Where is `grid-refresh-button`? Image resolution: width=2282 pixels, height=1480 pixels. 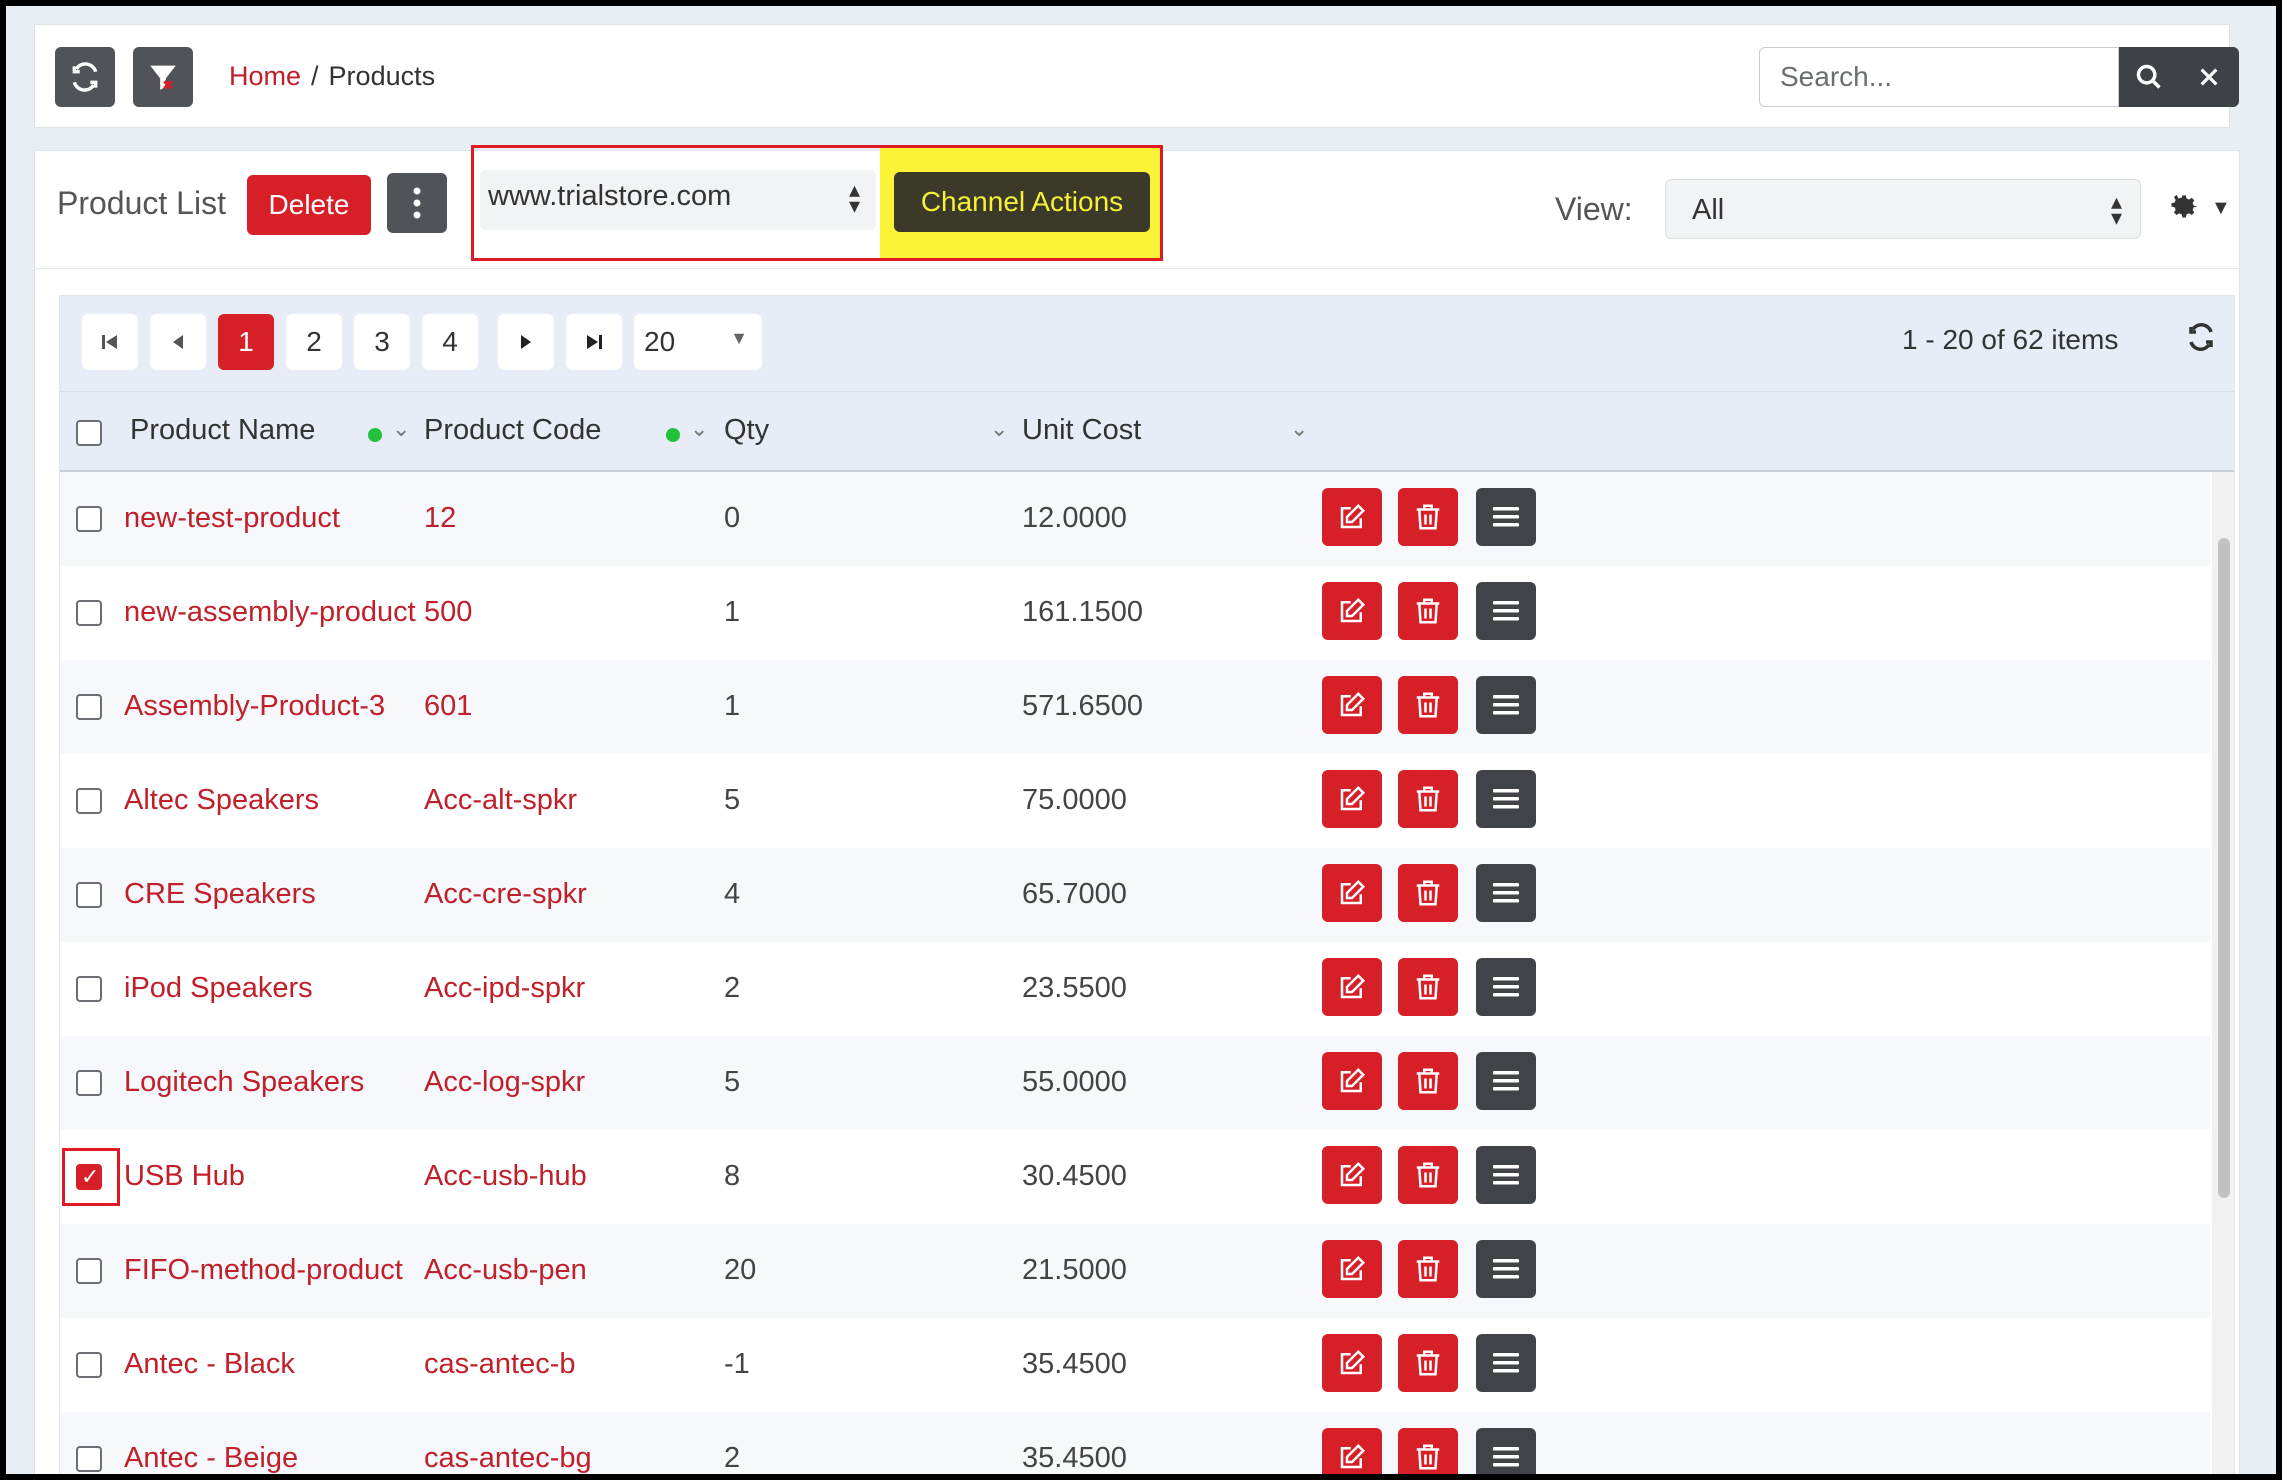
grid-refresh-button is located at coordinates (2201, 341).